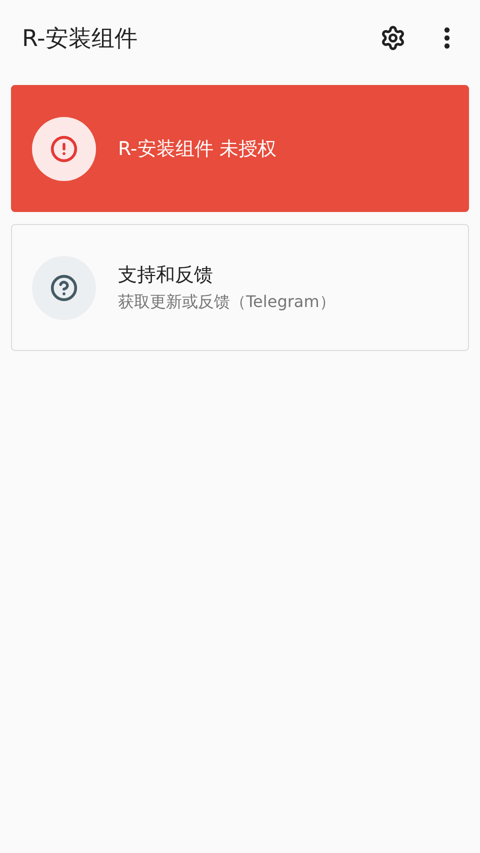 The width and height of the screenshot is (480, 853). Describe the element at coordinates (197, 149) in the screenshot. I see `card-title: R-安装组件 未授权` at that location.